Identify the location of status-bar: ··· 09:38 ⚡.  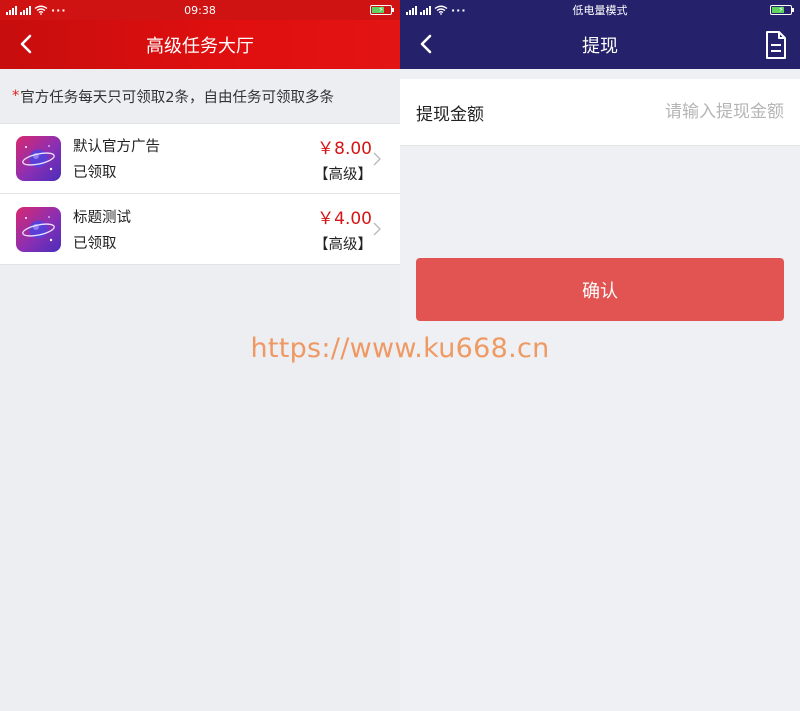
(200, 10).